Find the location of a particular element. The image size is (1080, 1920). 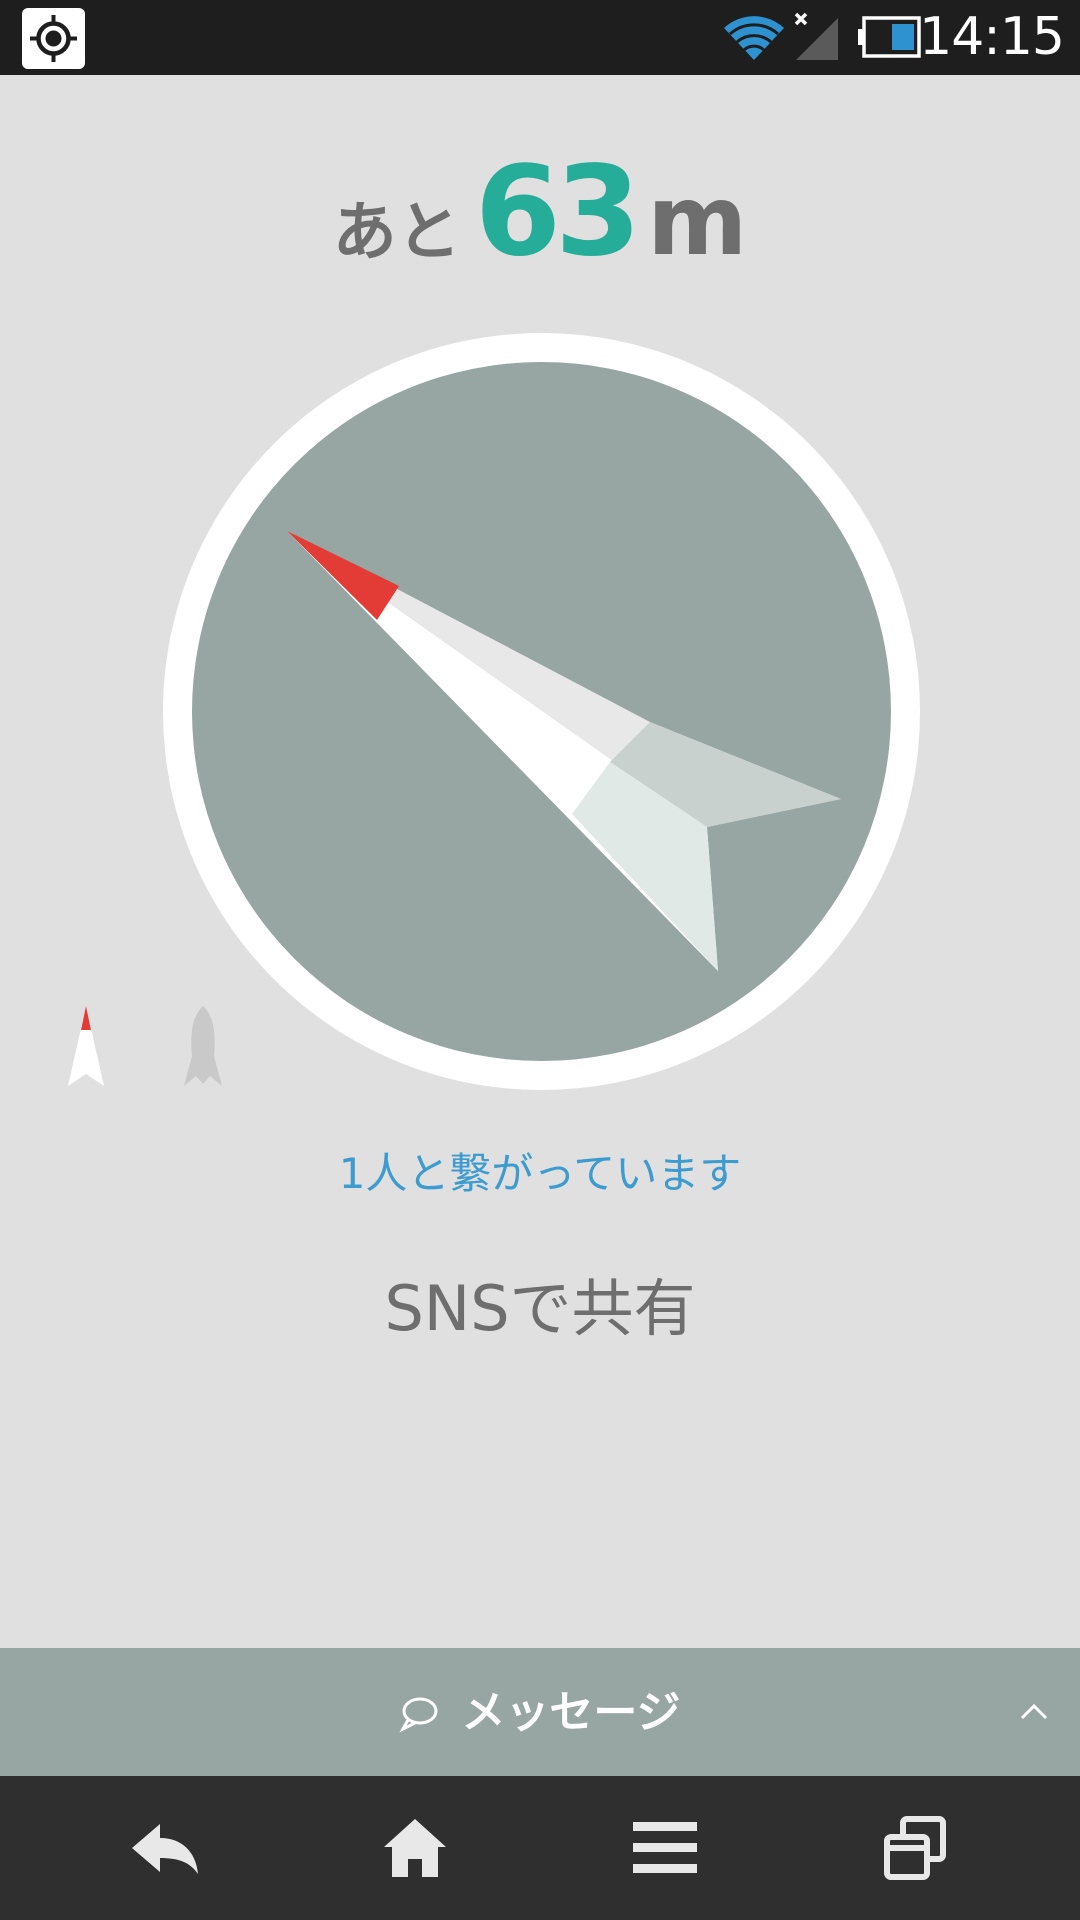

menu-icon is located at coordinates (665, 1847).